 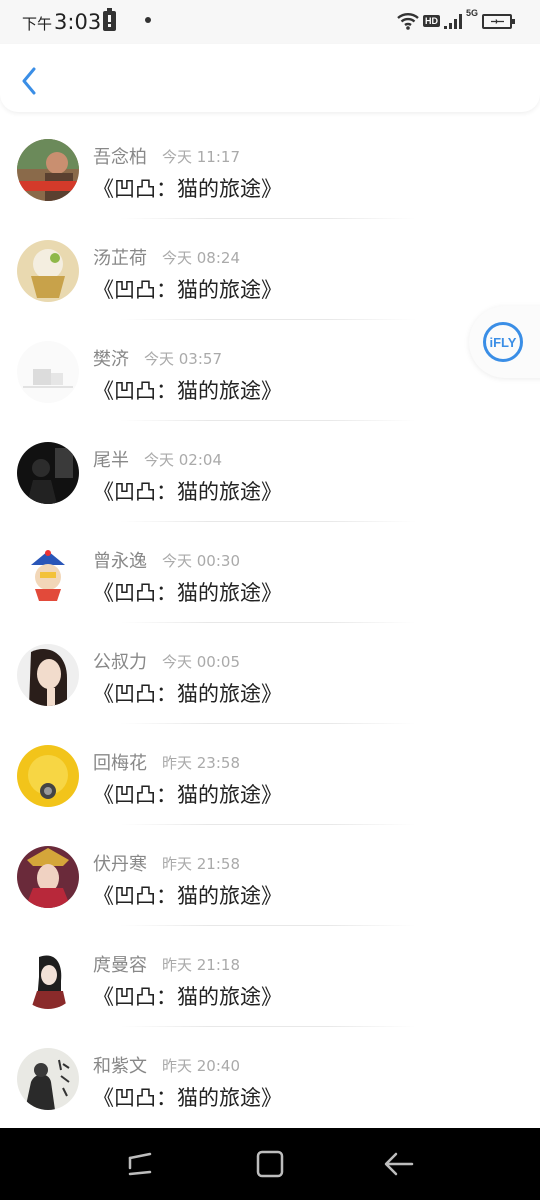 What do you see at coordinates (270, 370) in the screenshot?
I see `list-item: 樊济 今天 03:57 《凹凸：猫的旅途》` at bounding box center [270, 370].